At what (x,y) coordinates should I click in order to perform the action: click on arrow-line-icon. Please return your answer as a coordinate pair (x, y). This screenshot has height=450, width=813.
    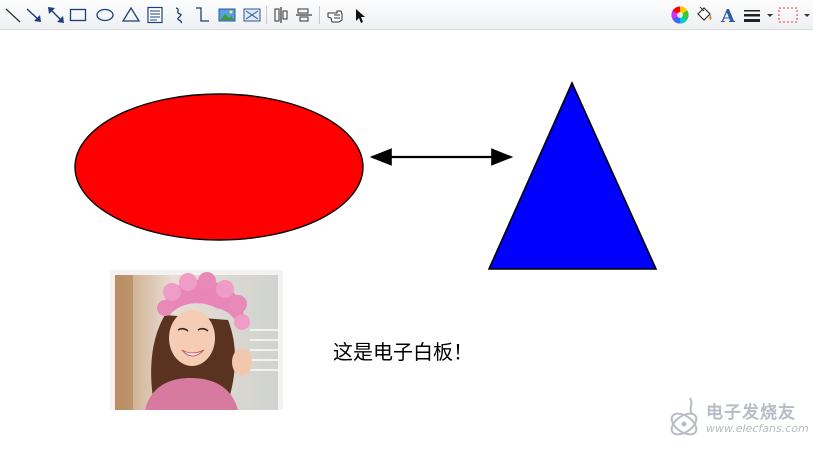
    Looking at the image, I should click on (34, 15).